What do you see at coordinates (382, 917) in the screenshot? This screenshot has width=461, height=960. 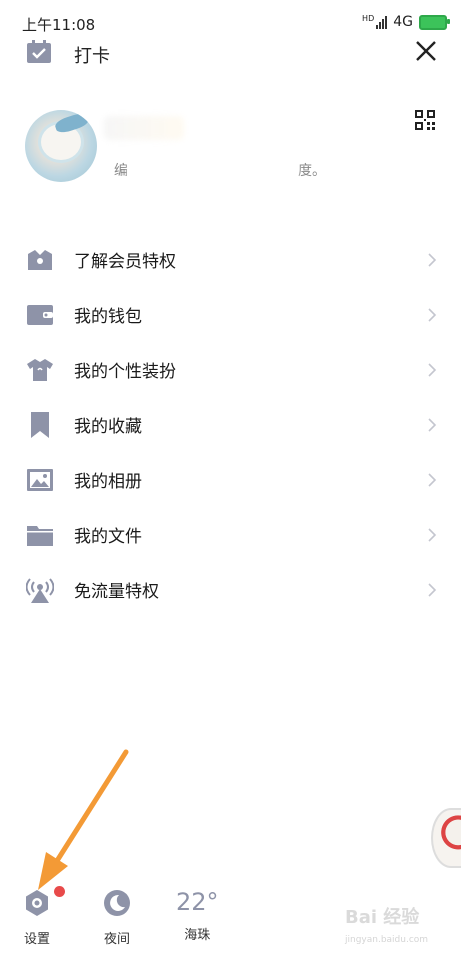 I see `watermark: Bai 经验` at bounding box center [382, 917].